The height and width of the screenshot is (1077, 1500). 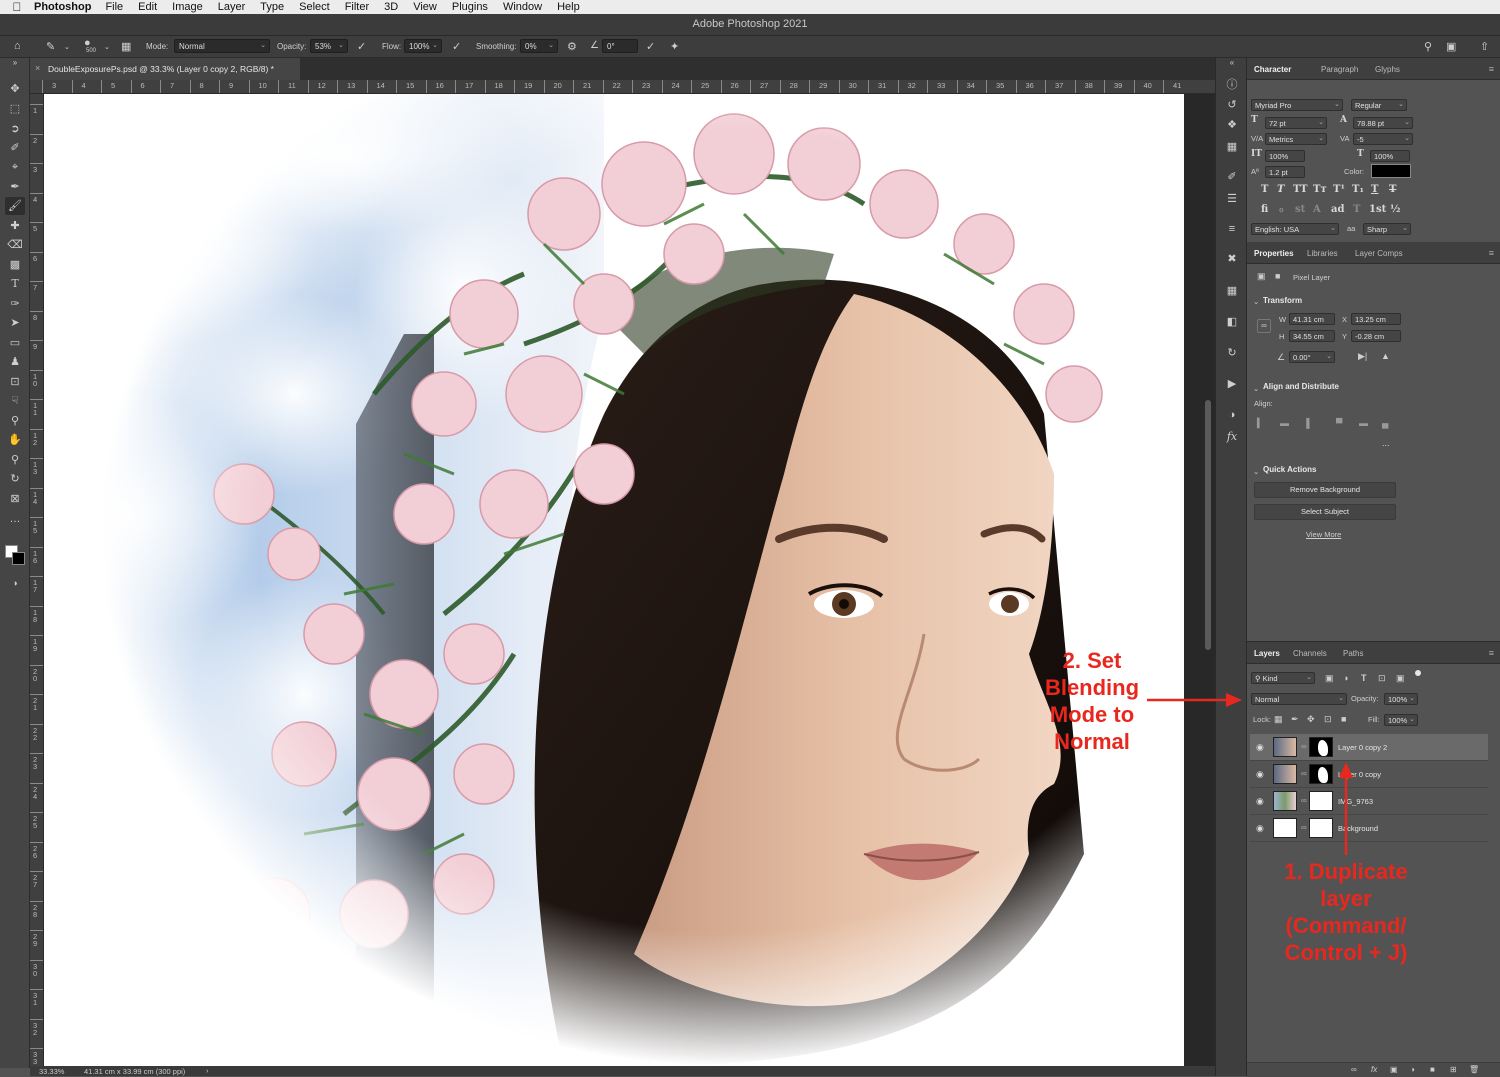 I want to click on width-input: 41.31 cm, so click(x=1312, y=319).